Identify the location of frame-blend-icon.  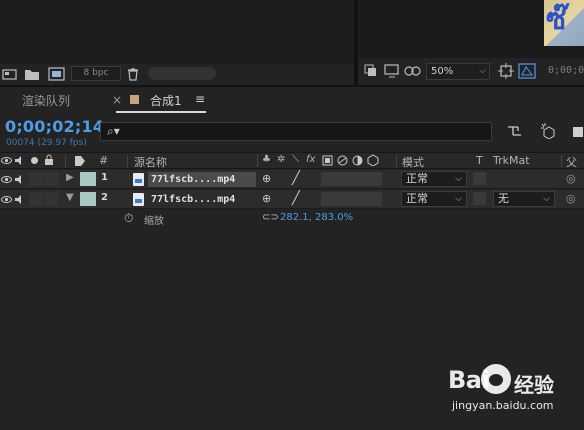
(327, 160).